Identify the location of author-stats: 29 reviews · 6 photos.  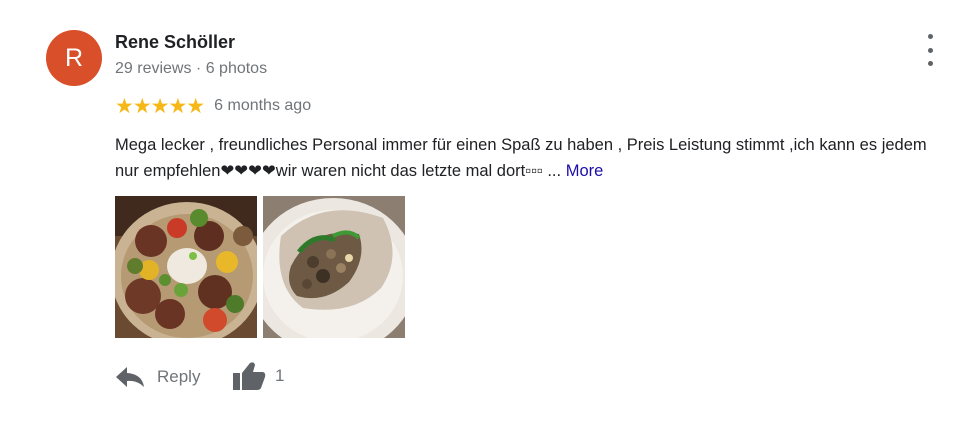
(191, 68).